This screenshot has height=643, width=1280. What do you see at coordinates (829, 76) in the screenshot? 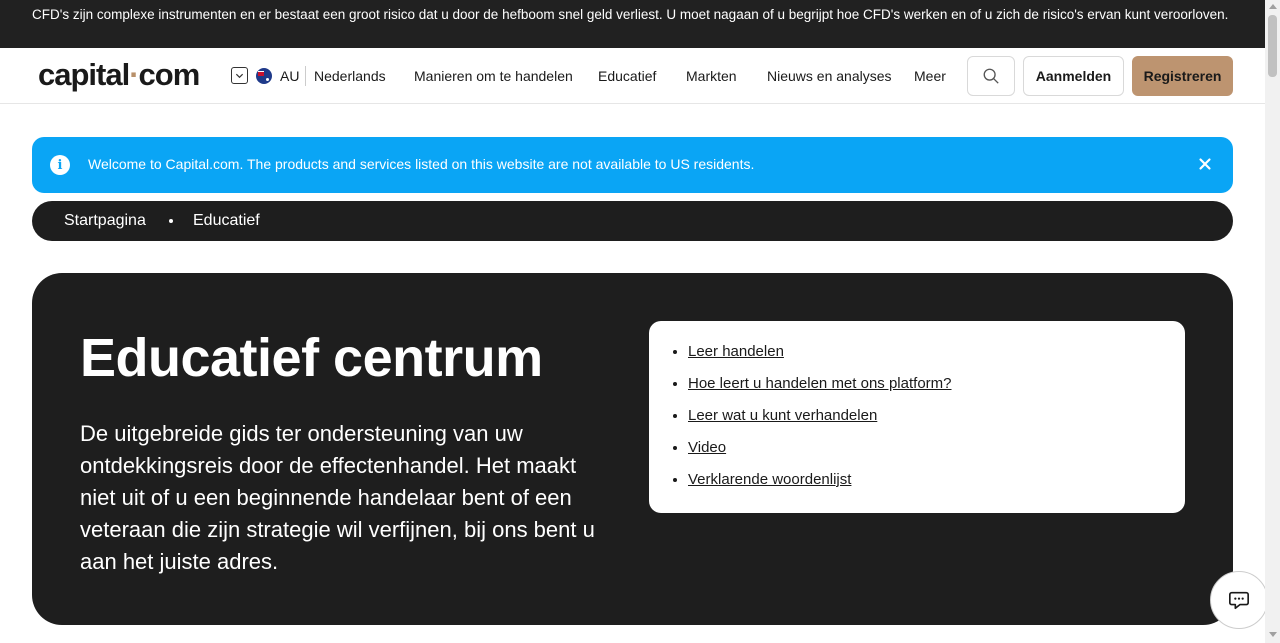
I see `nav-nieuws-en-analyses: Nieuws en analyses` at bounding box center [829, 76].